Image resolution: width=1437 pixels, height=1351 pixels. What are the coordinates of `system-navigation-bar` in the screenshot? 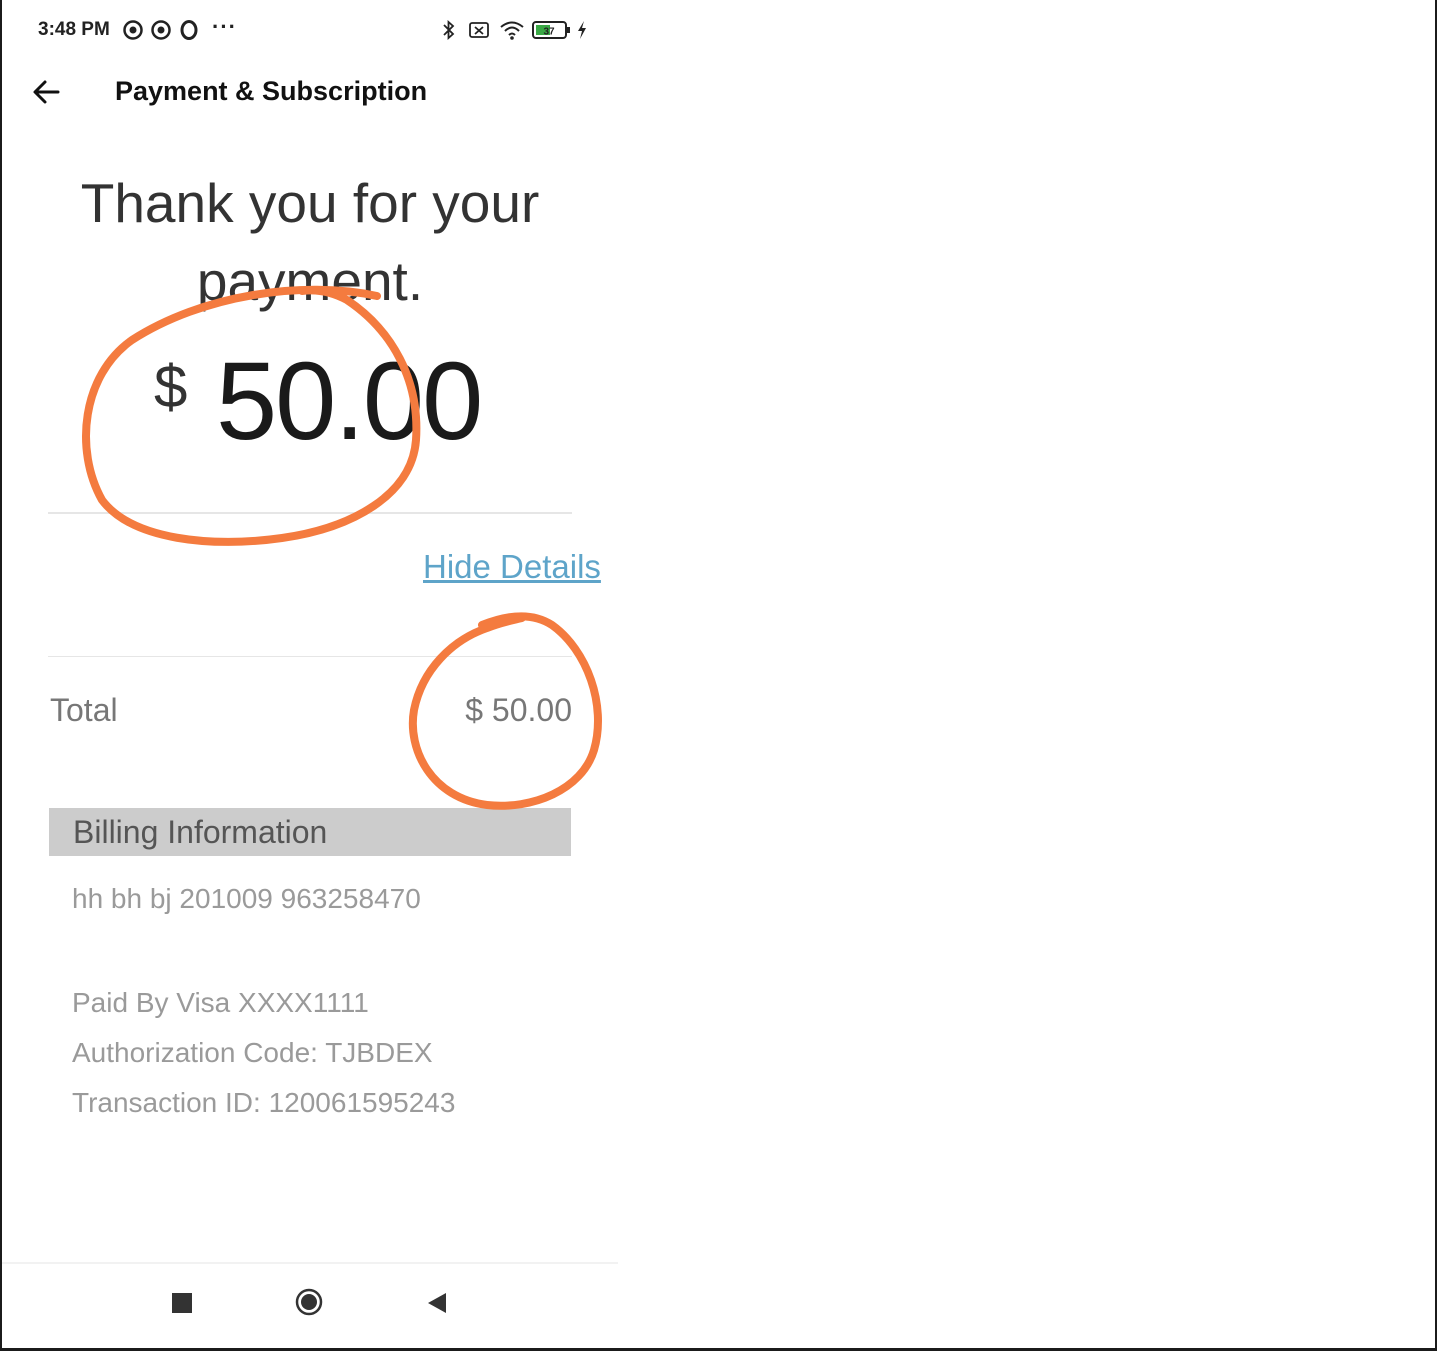 It's located at (310, 1306).